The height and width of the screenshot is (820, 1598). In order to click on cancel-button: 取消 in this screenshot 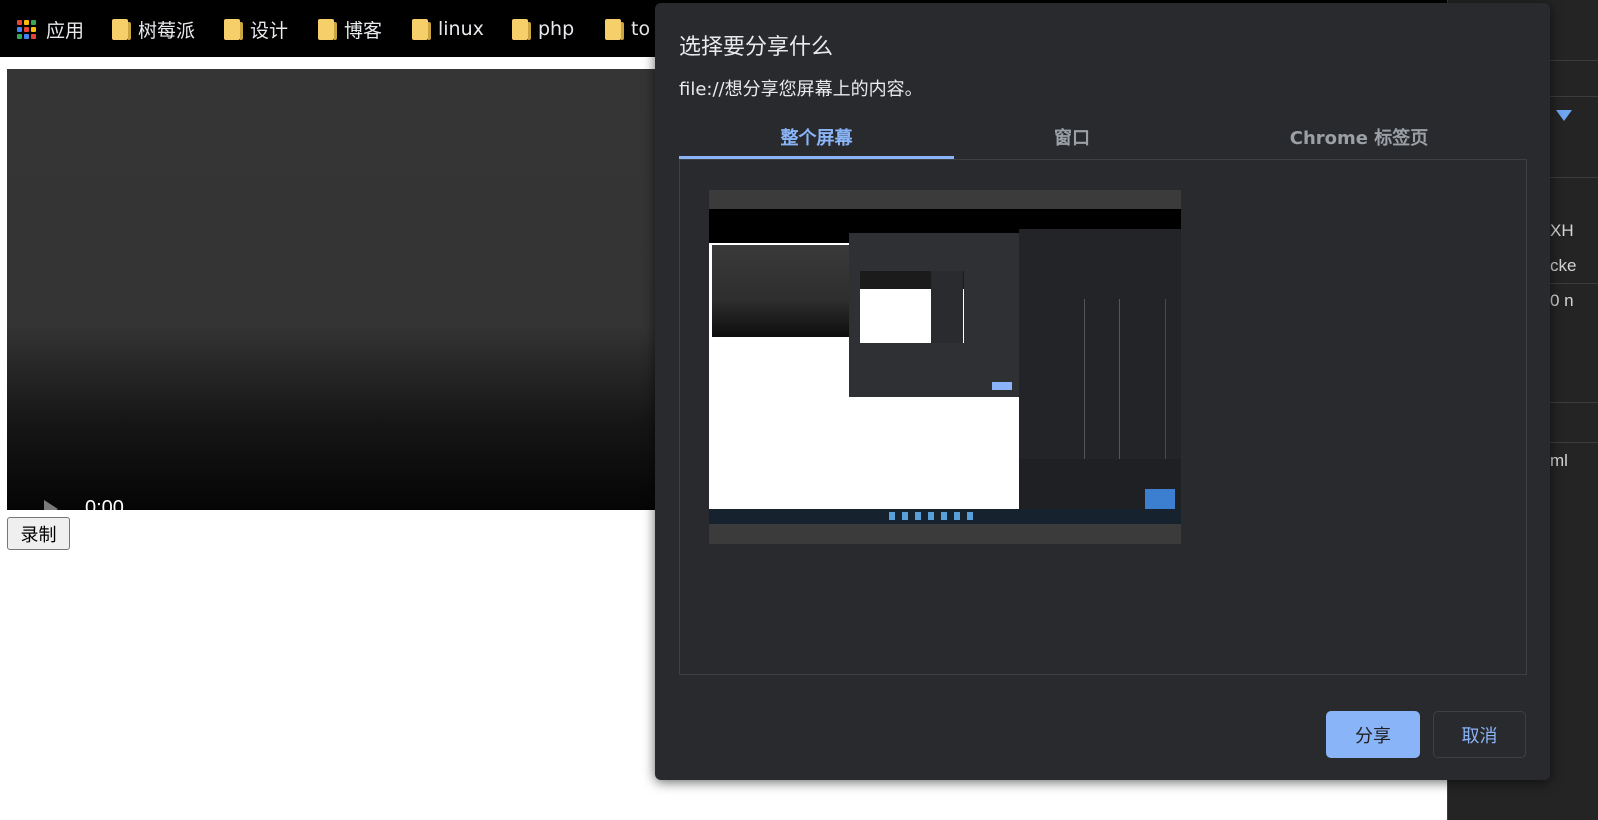, I will do `click(1479, 734)`.